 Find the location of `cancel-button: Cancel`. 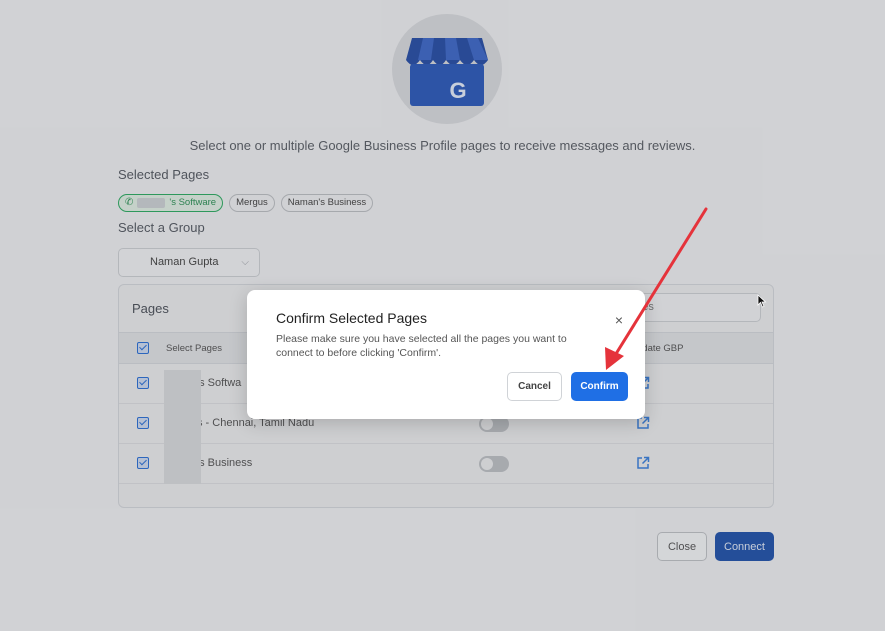

cancel-button: Cancel is located at coordinates (534, 386).